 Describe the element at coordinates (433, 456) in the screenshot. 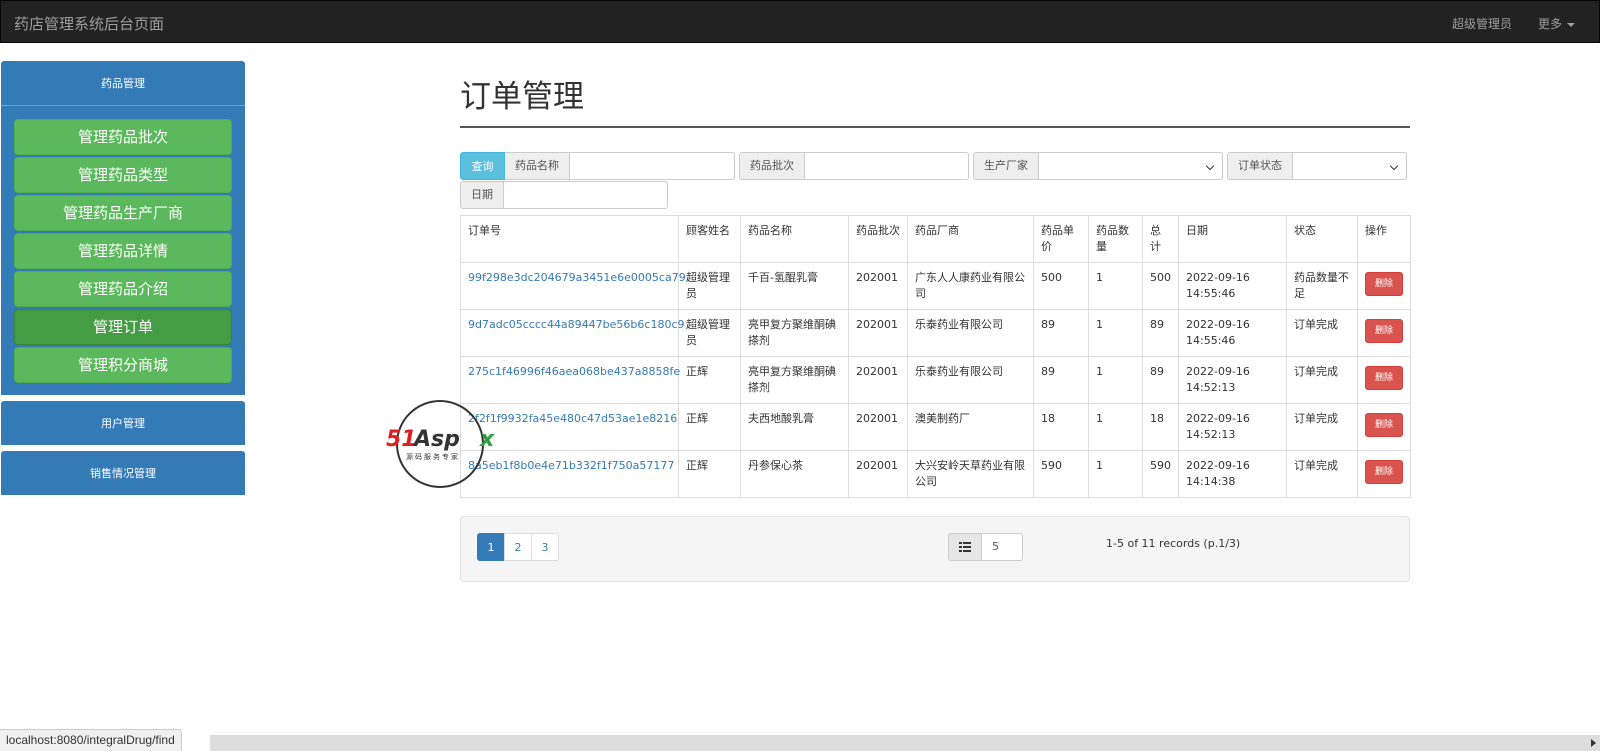

I see `watermark-tagline: 源码服务专家` at that location.